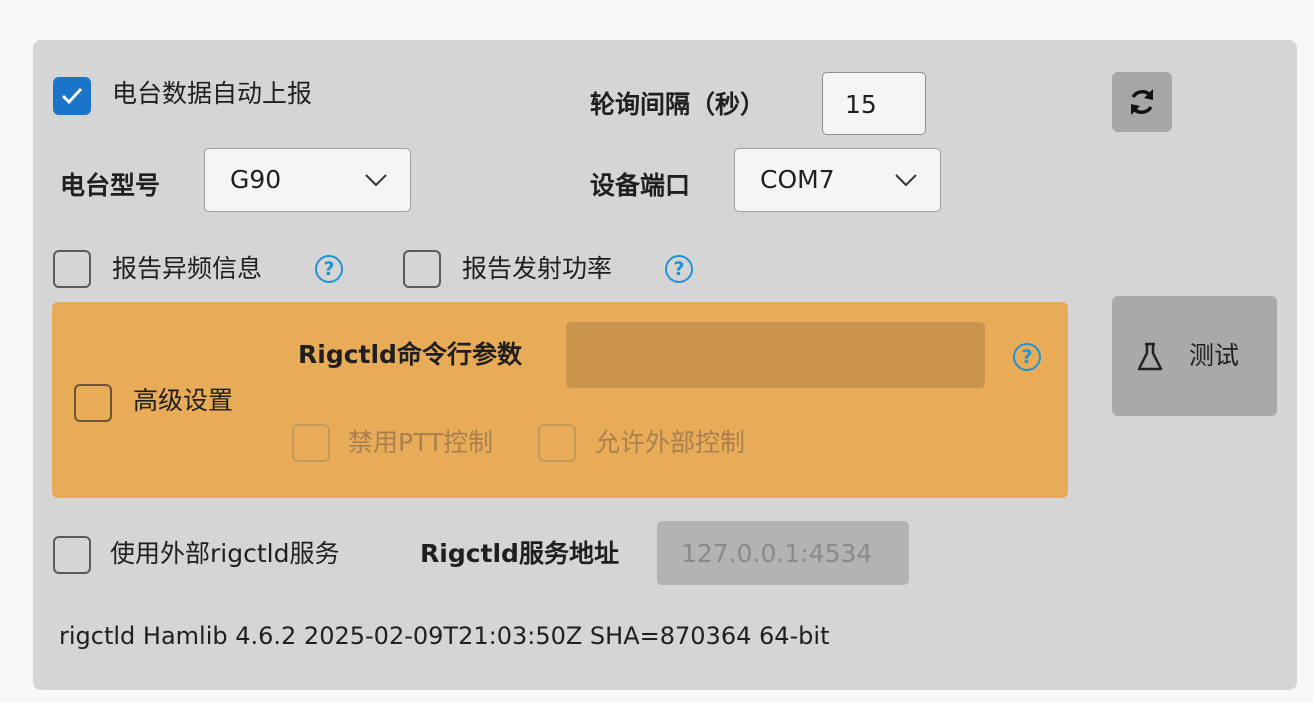 The height and width of the screenshot is (703, 1313). I want to click on rigctld-args-label: Rigctld命令行参数, so click(410, 354).